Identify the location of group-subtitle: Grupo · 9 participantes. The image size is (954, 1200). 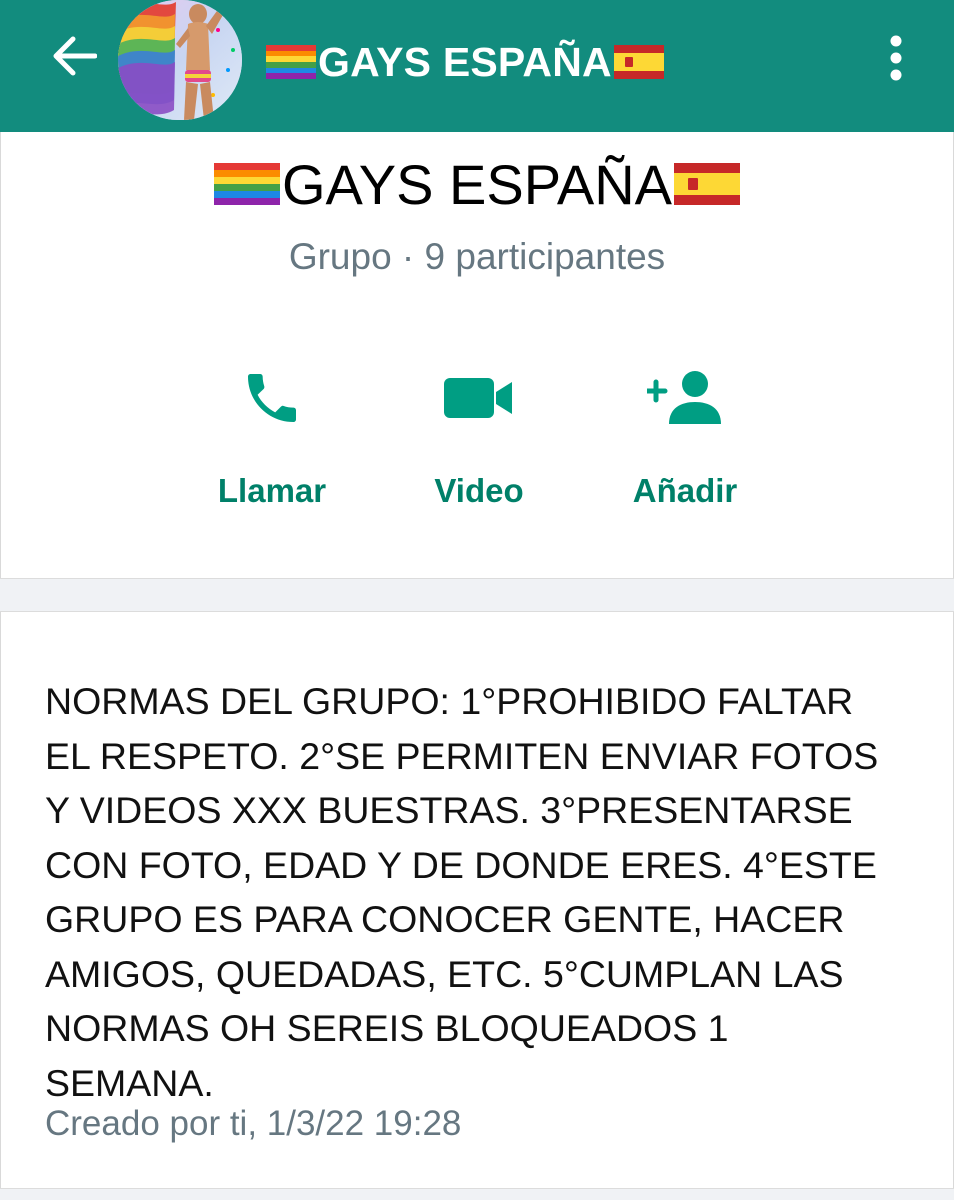
(477, 256).